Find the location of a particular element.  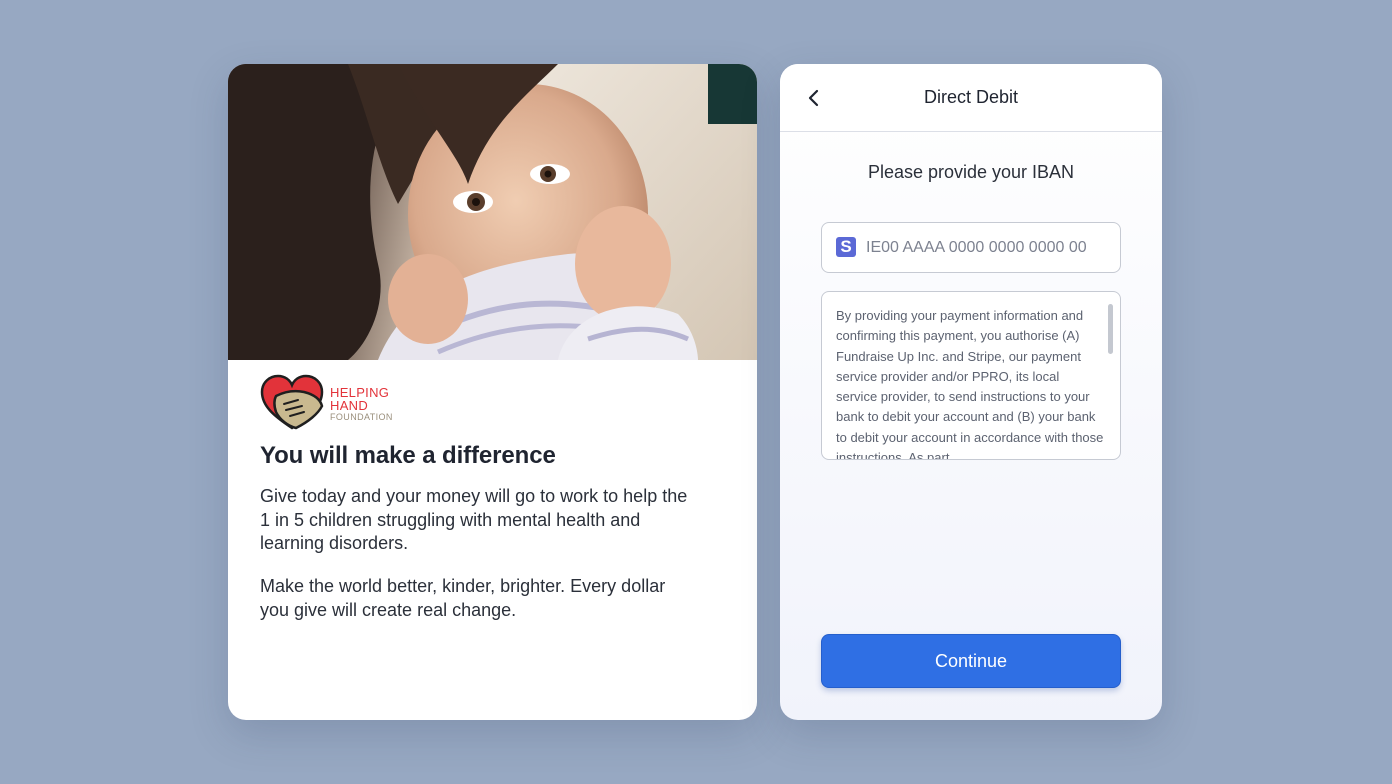

hero-photo-illustration is located at coordinates (492, 212).